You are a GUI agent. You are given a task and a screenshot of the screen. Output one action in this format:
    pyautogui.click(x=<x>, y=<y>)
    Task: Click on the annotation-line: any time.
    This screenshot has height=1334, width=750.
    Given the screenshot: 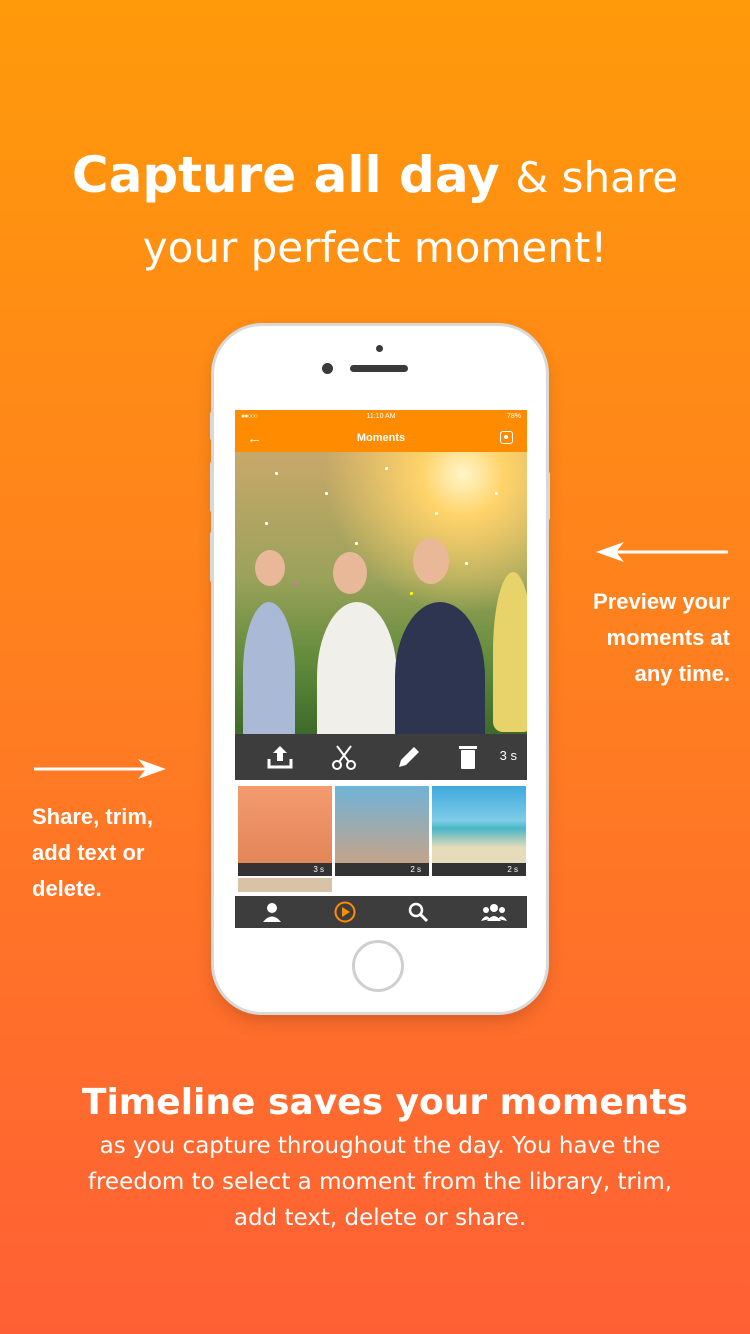 What is the action you would take?
    pyautogui.click(x=682, y=673)
    